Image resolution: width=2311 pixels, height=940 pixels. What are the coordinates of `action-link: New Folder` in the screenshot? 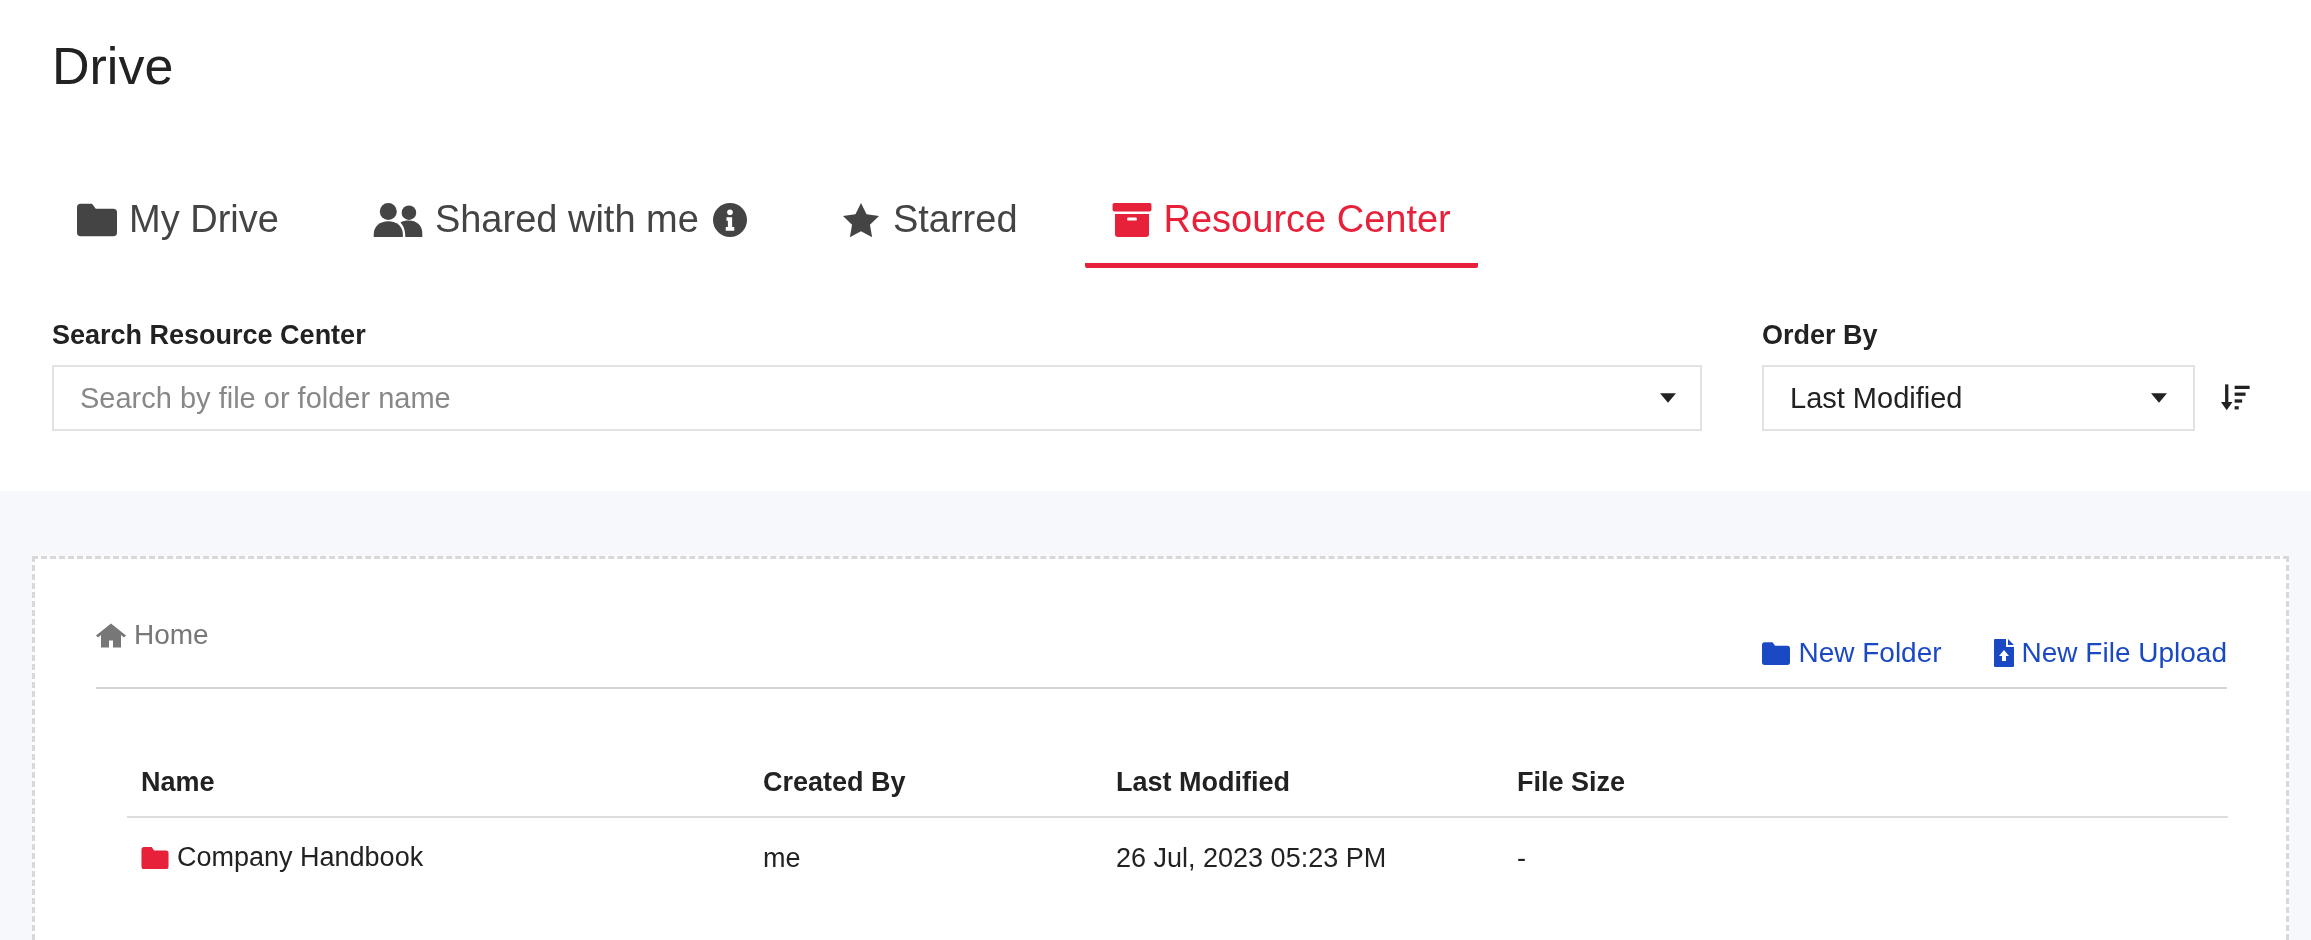 It's located at (1852, 653).